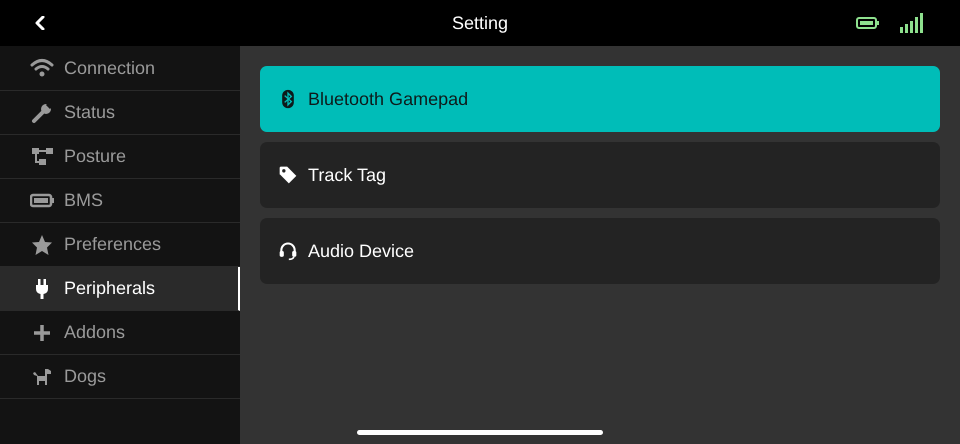  Describe the element at coordinates (600, 99) in the screenshot. I see `device-card: Bluetooth Gamepad` at that location.